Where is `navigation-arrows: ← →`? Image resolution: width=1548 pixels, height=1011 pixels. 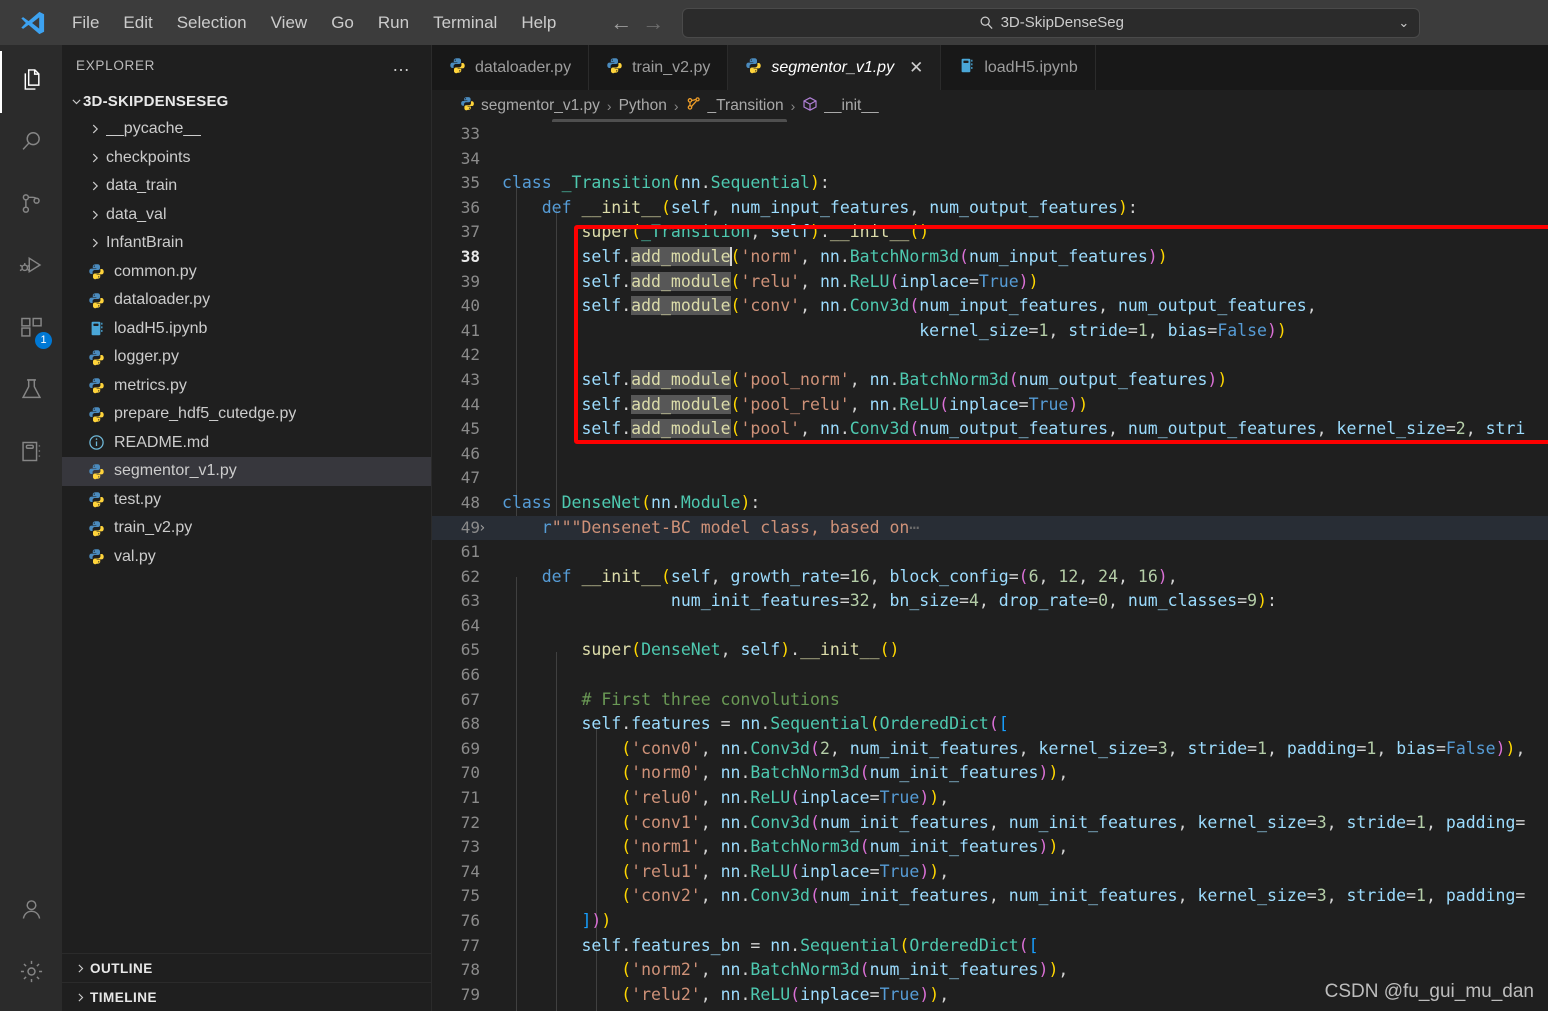
navigation-arrows: ← → is located at coordinates (637, 22).